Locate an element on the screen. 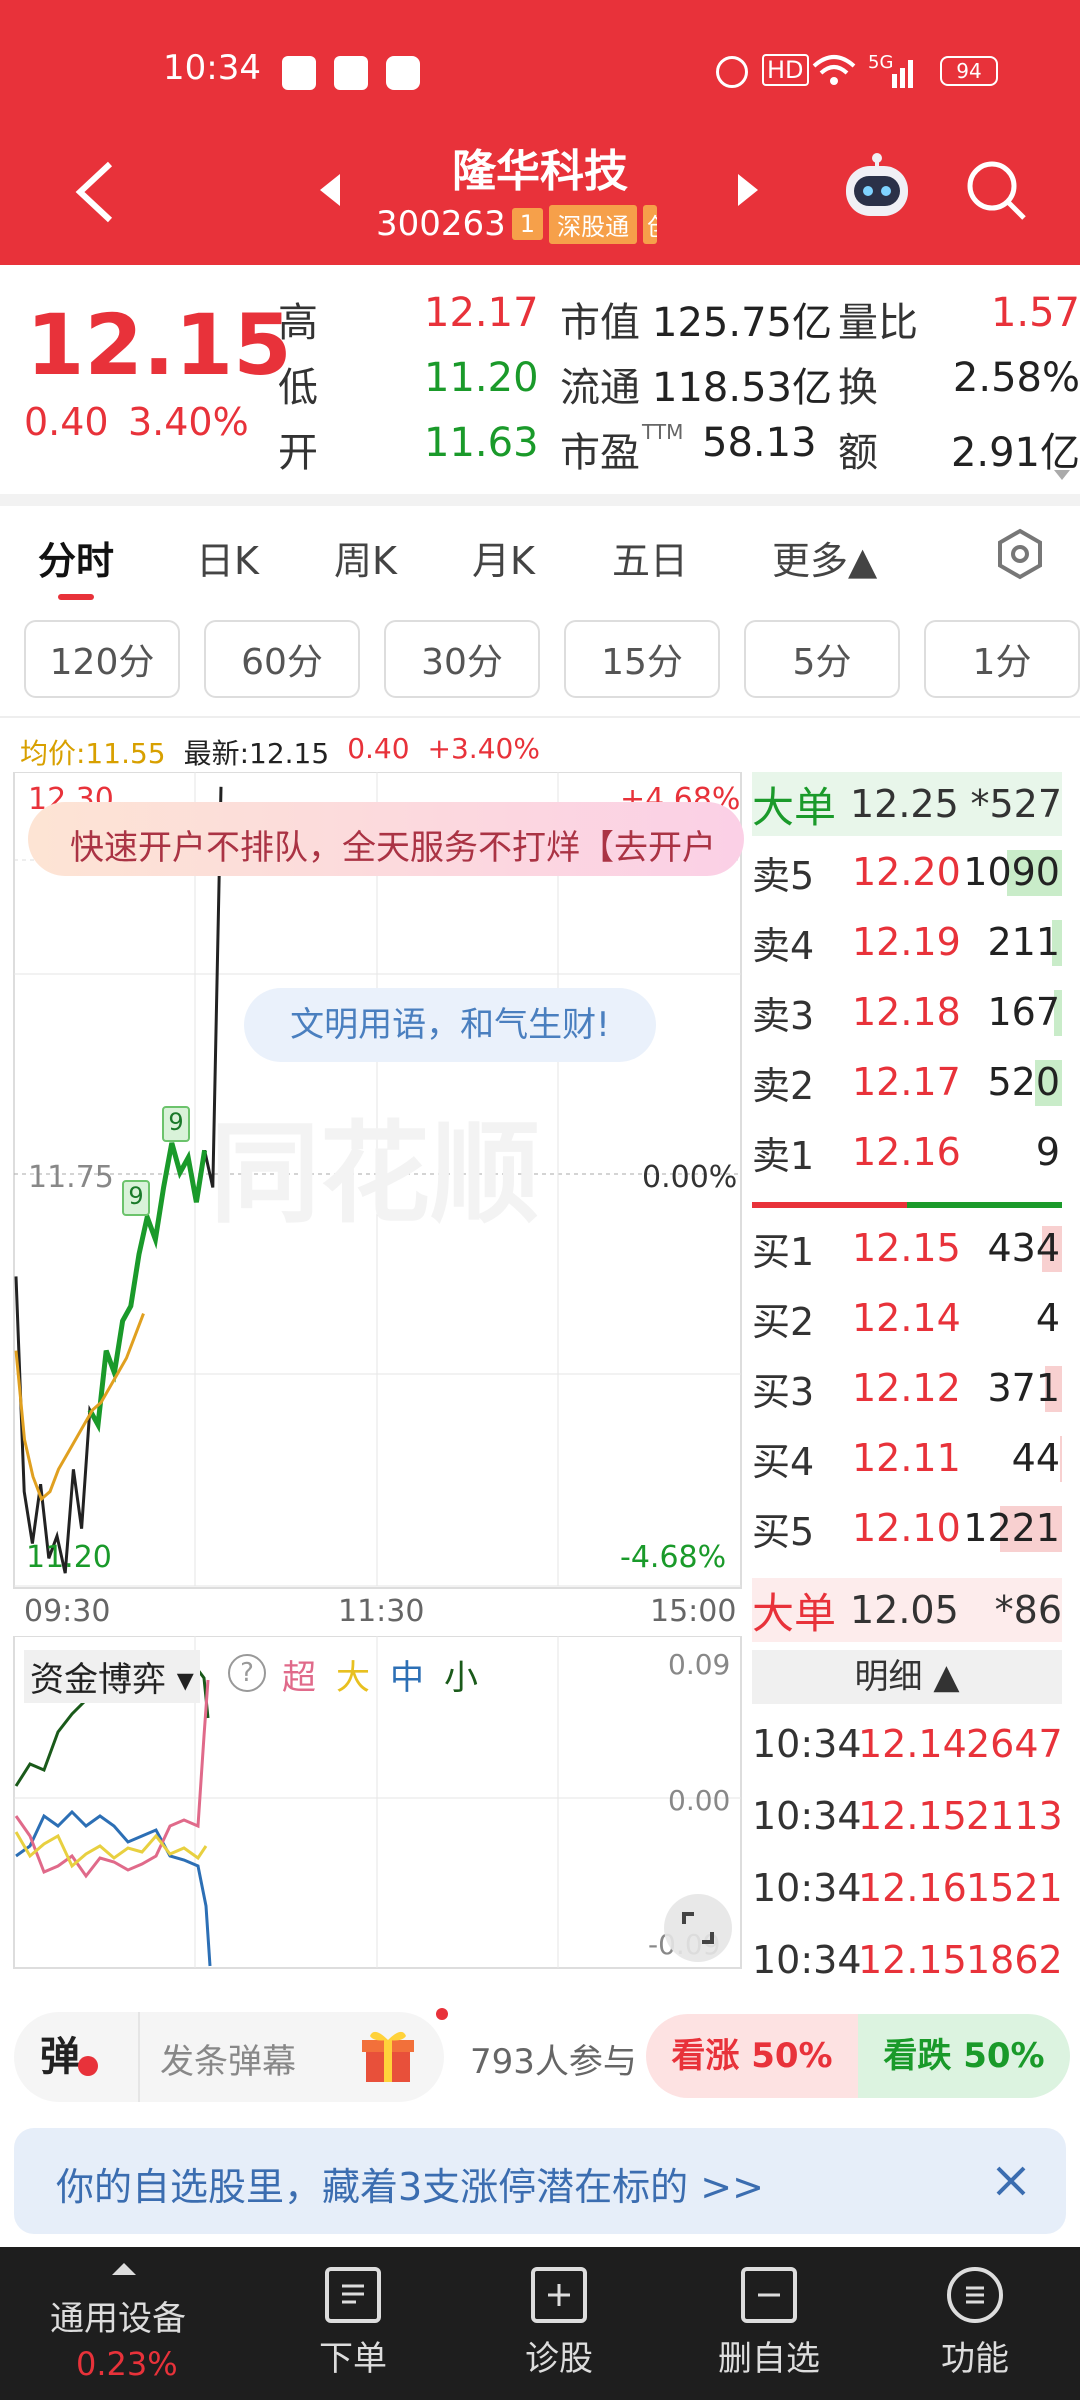 This screenshot has width=1080, height=2400. header: 10:34 HD 5G 94 隆华科技 300263 1 深股通 创 is located at coordinates (540, 132).